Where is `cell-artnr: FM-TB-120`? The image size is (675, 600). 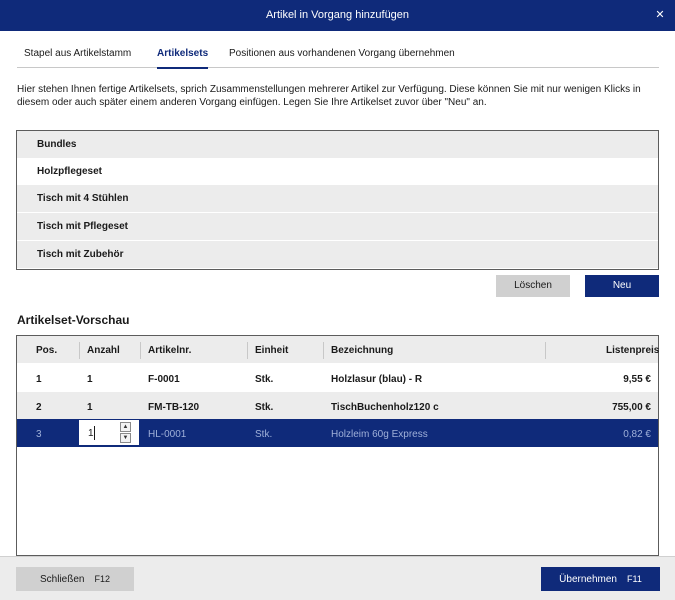 cell-artnr: FM-TB-120 is located at coordinates (174, 407).